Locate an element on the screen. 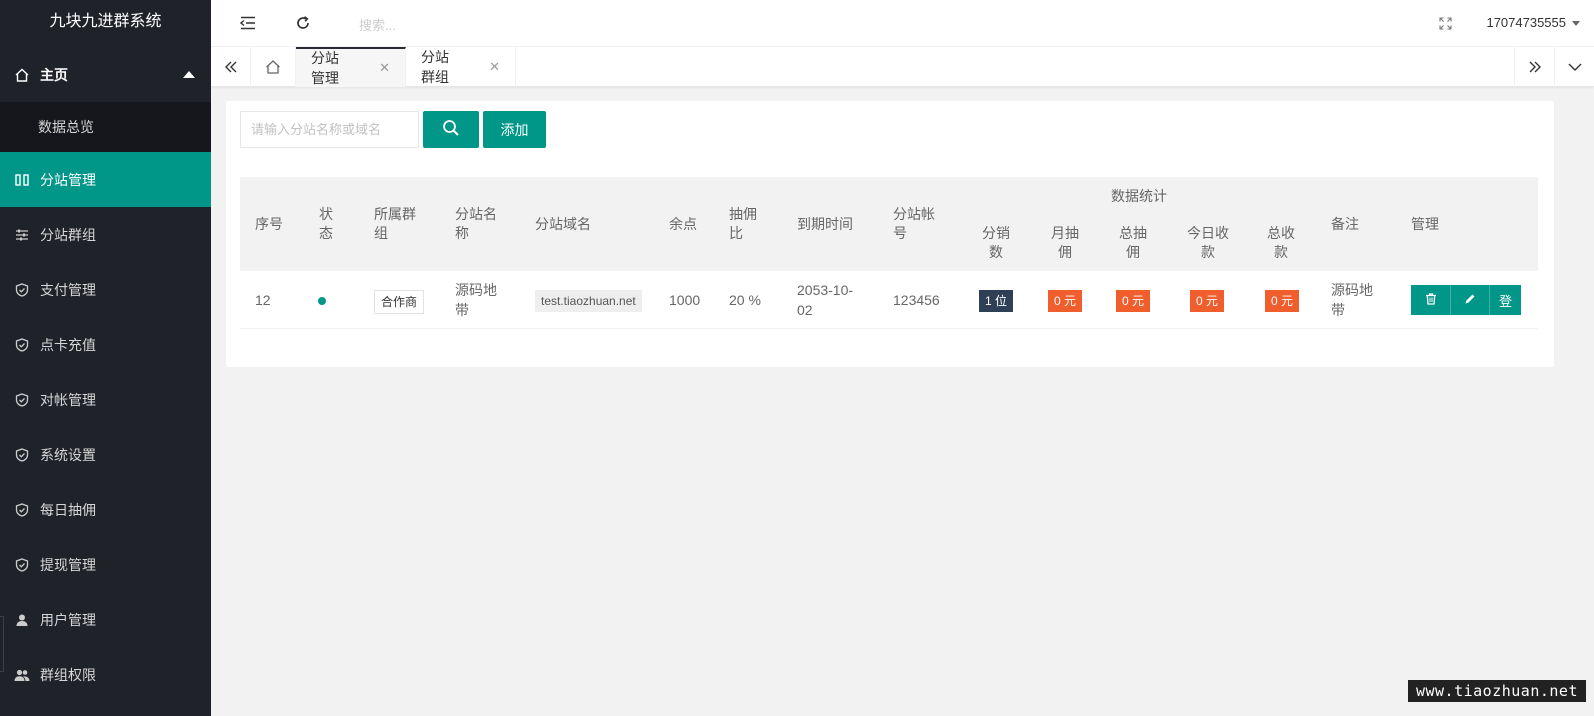 This screenshot has height=716, width=1594. cell-expire: 2053-10-02 is located at coordinates (825, 300).